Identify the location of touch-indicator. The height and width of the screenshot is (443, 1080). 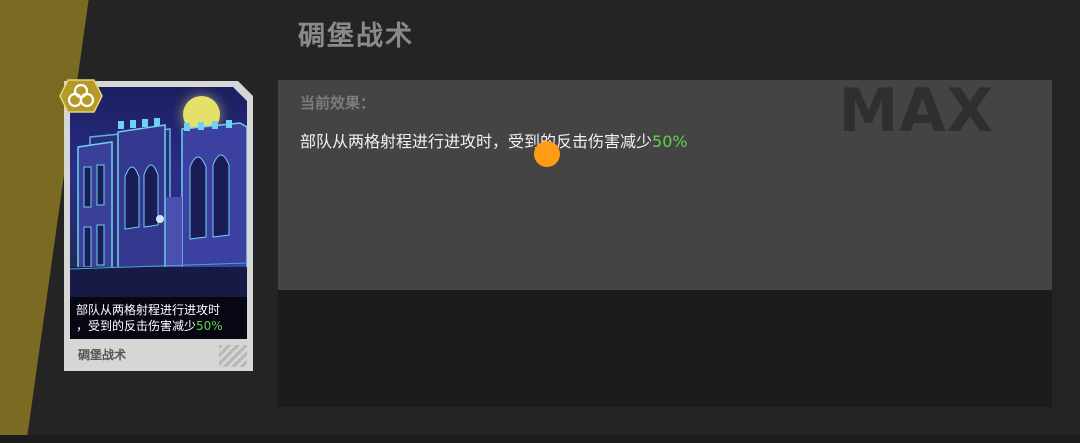
(547, 154).